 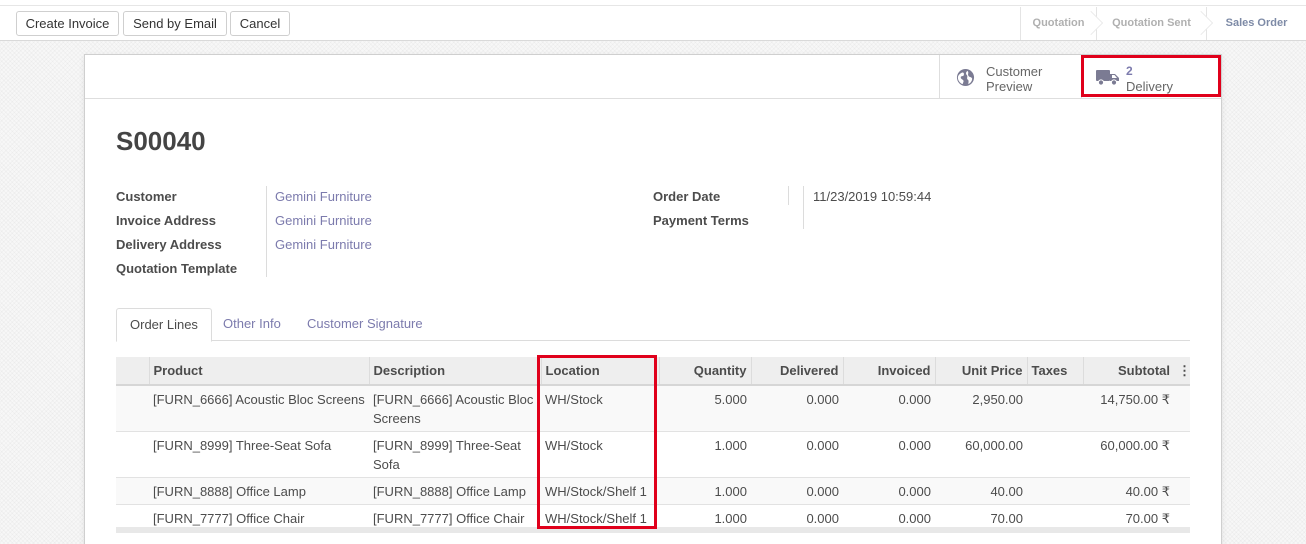 I want to click on column-header-description: Description, so click(x=454, y=371).